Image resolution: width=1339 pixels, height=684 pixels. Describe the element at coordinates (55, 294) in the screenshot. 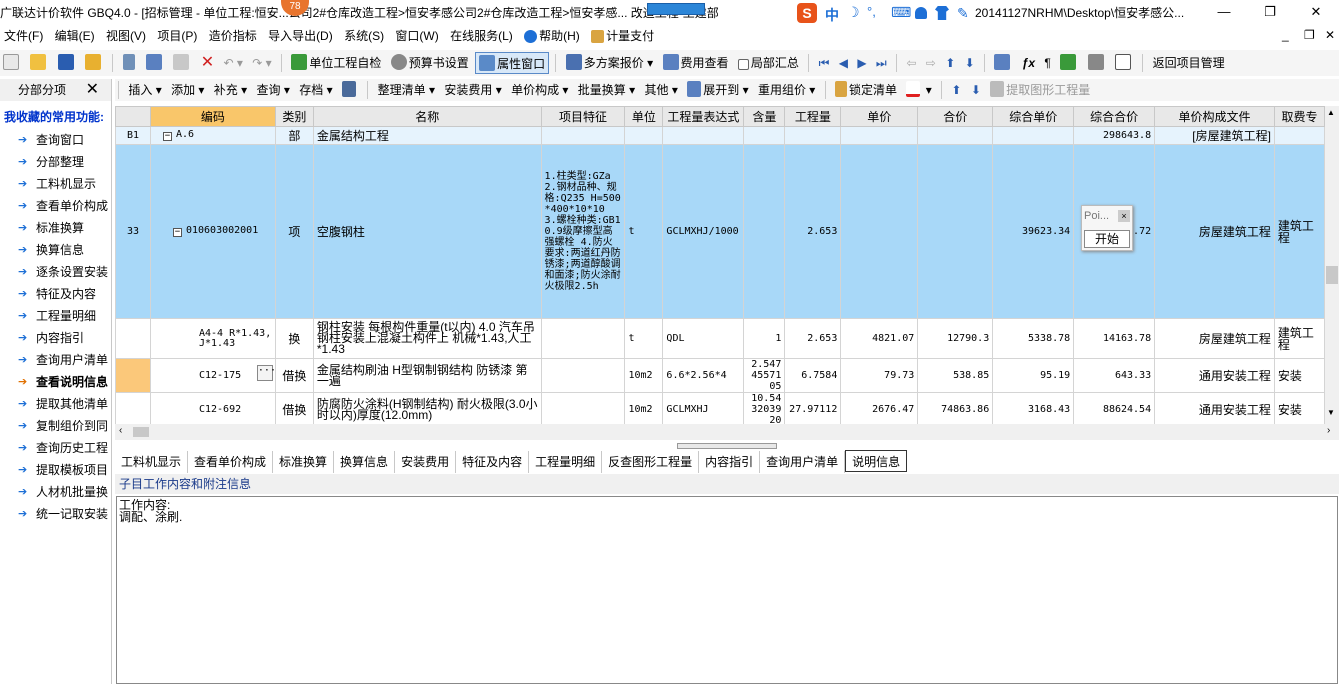

I see `favorite-item: ➔ 特征及内容` at that location.